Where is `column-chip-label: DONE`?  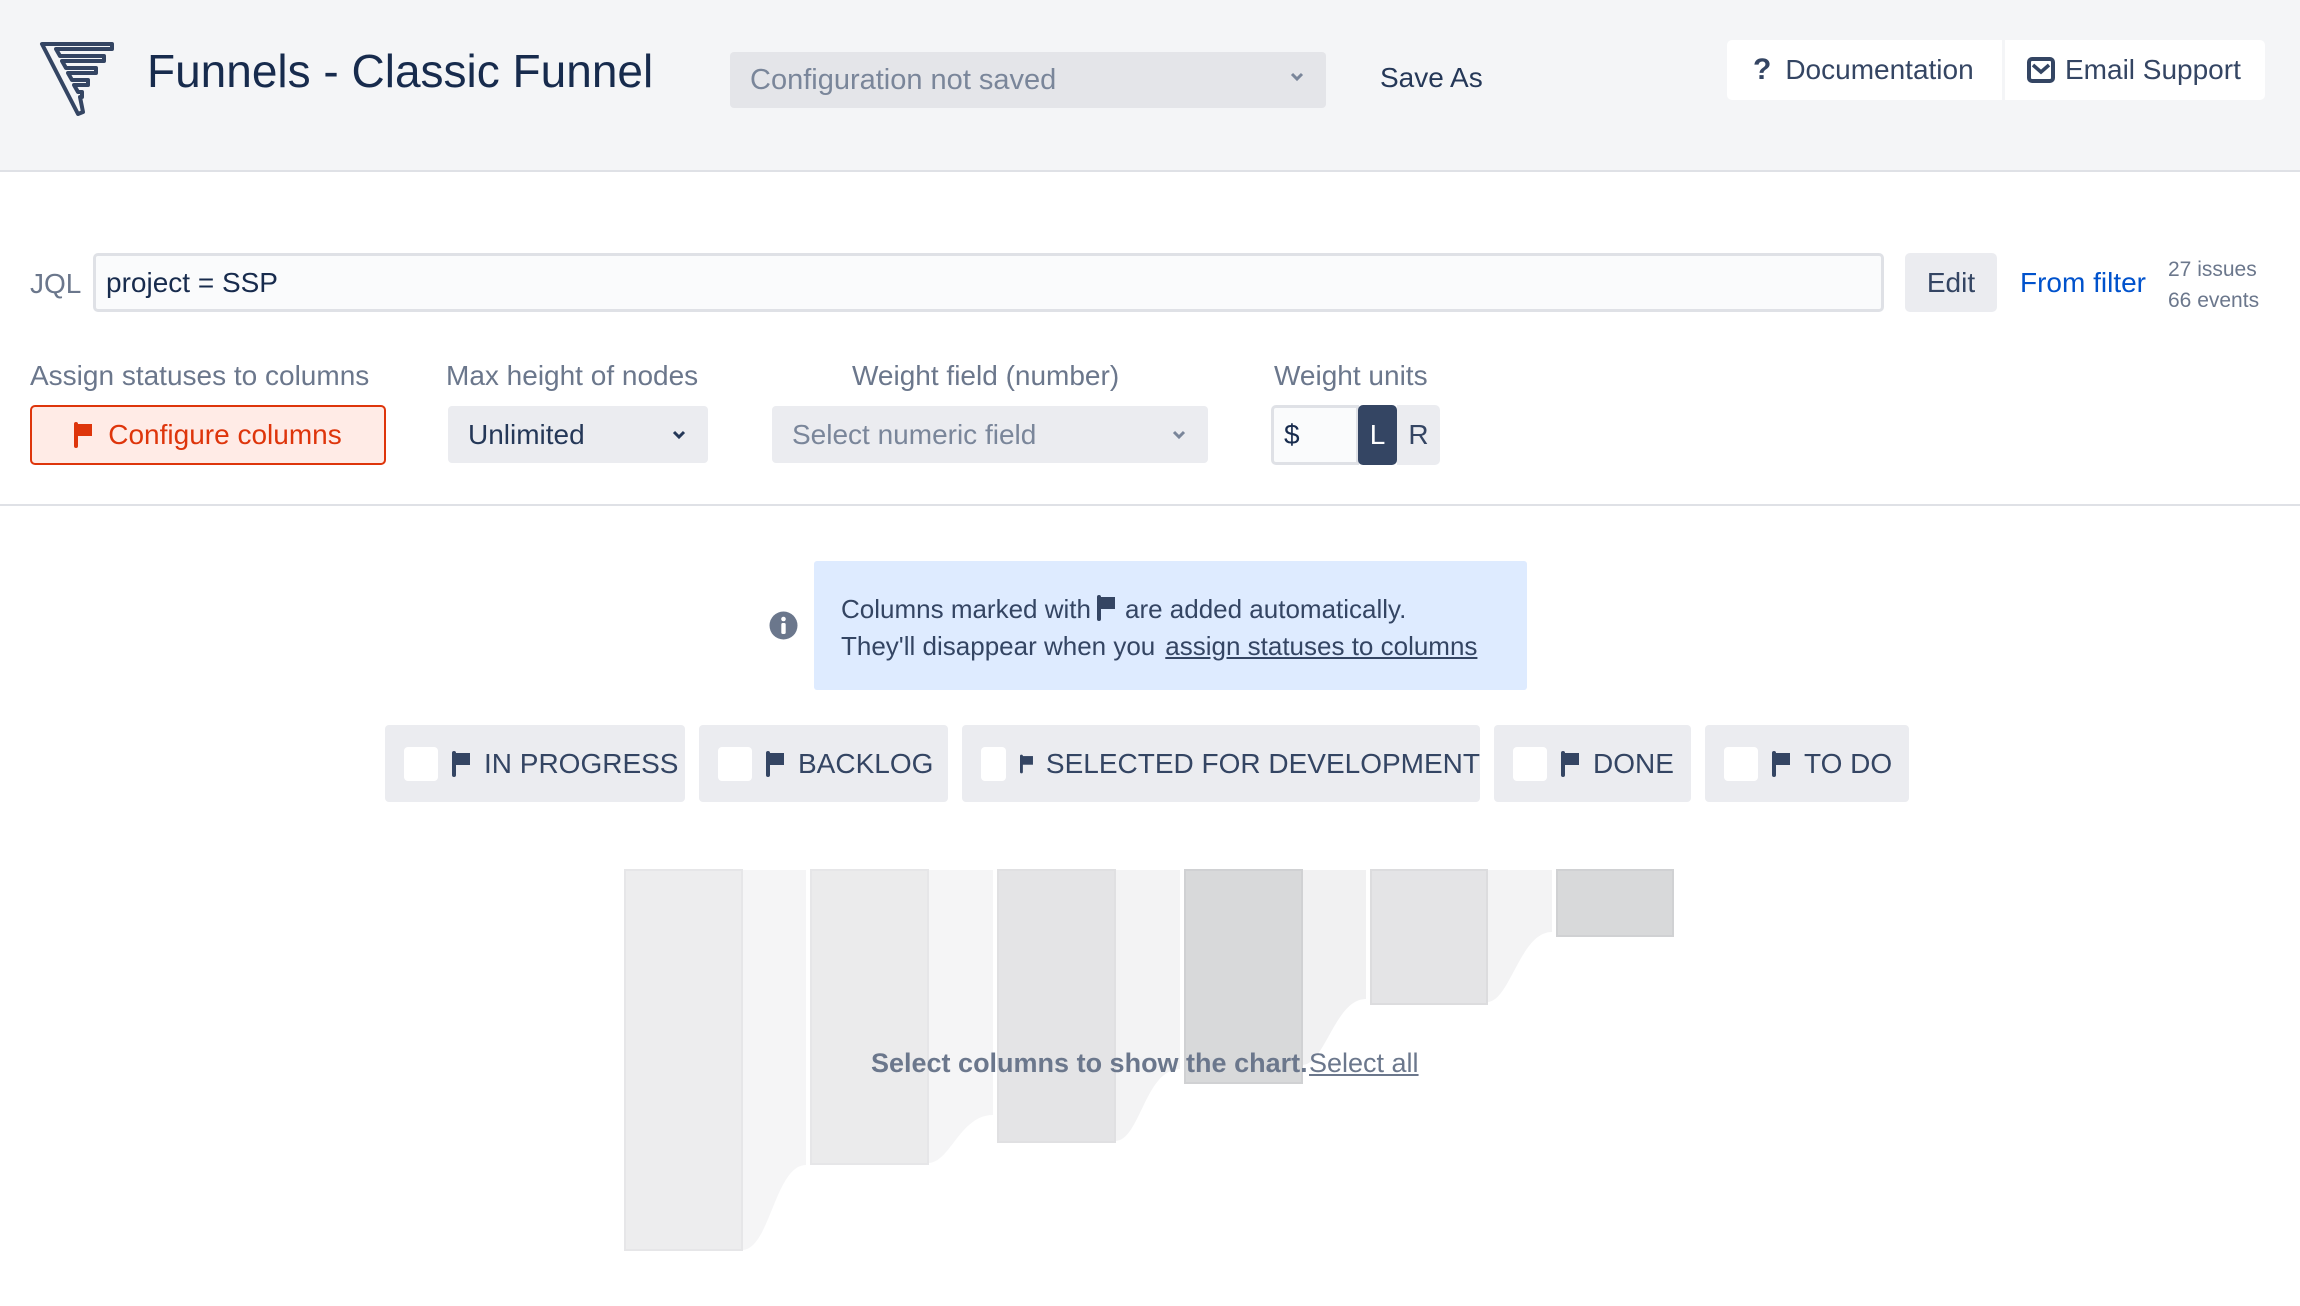
column-chip-label: DONE is located at coordinates (1633, 763).